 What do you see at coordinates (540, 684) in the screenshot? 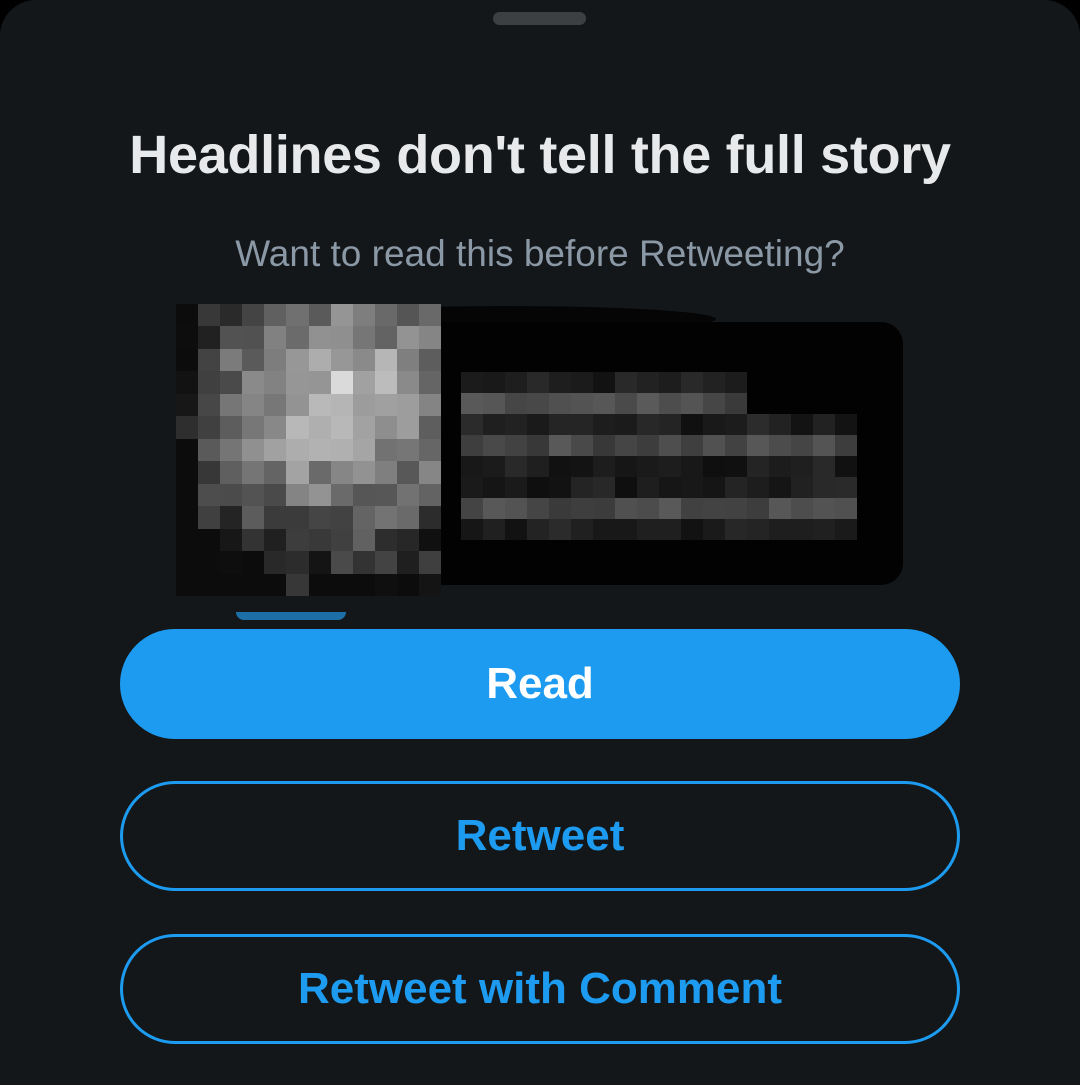
I see `read-button: Read` at bounding box center [540, 684].